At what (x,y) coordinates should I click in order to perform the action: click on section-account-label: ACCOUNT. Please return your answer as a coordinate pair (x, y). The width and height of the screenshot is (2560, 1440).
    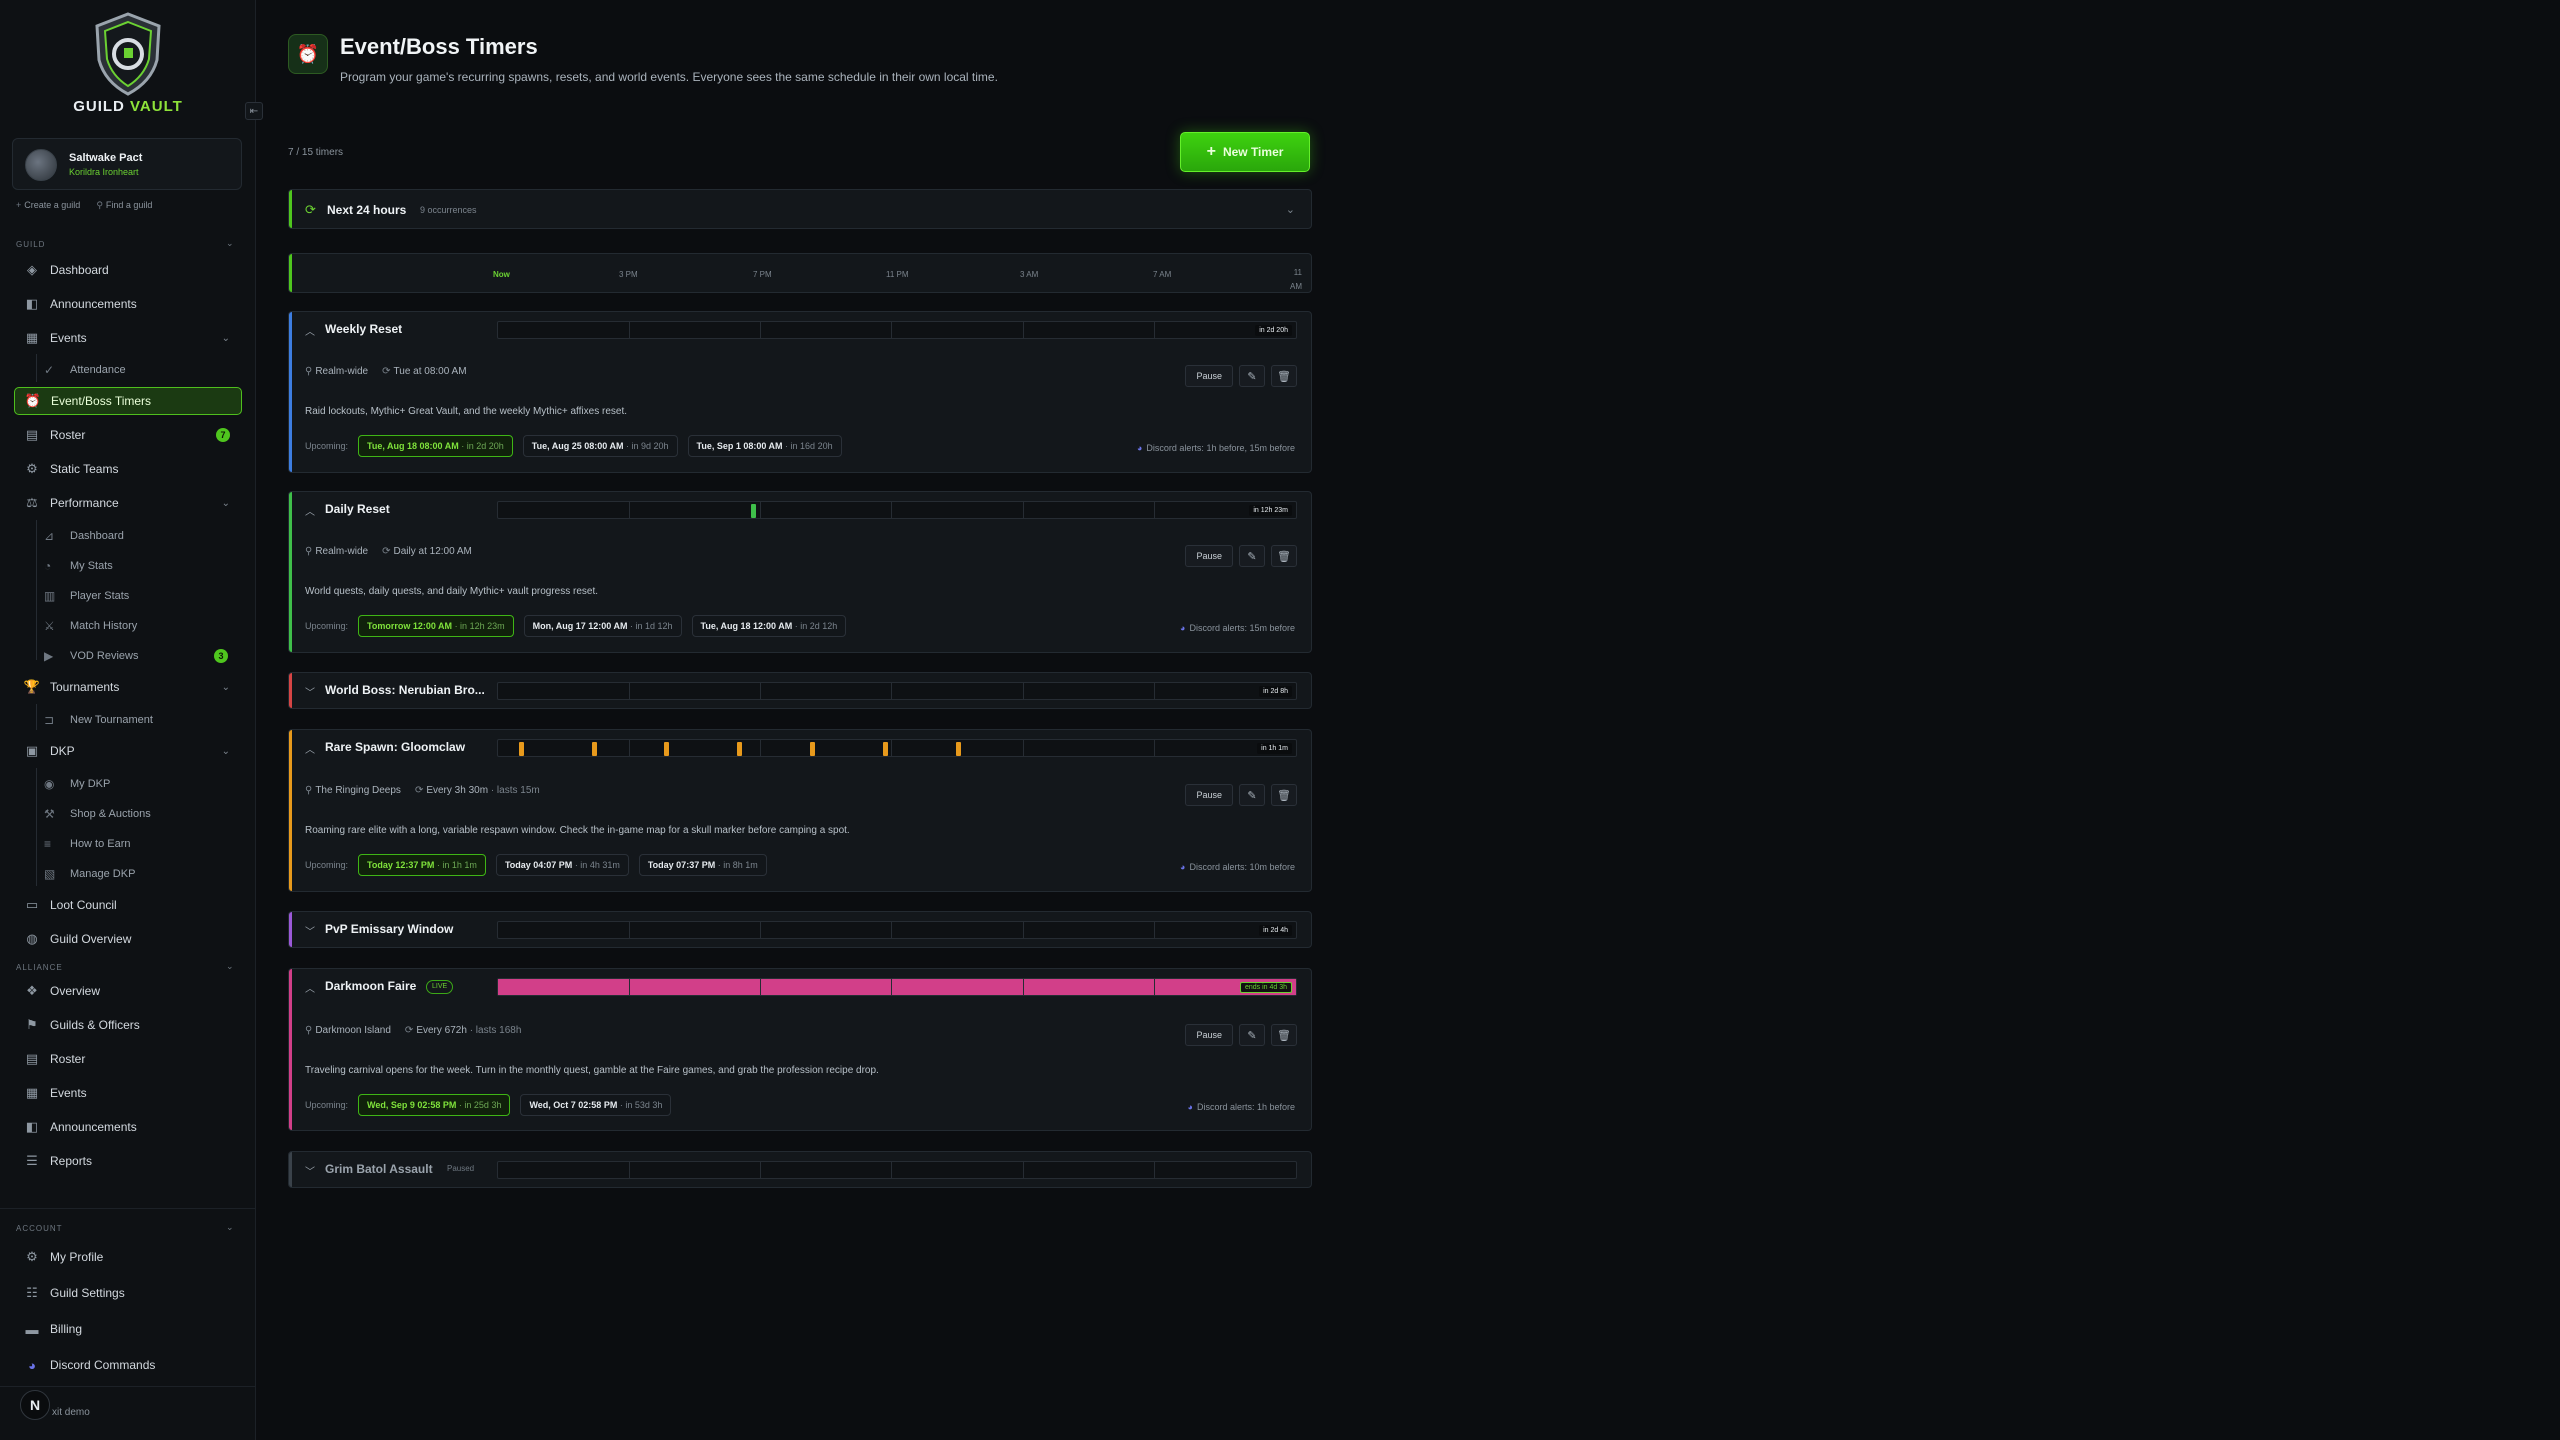
    Looking at the image, I should click on (39, 1228).